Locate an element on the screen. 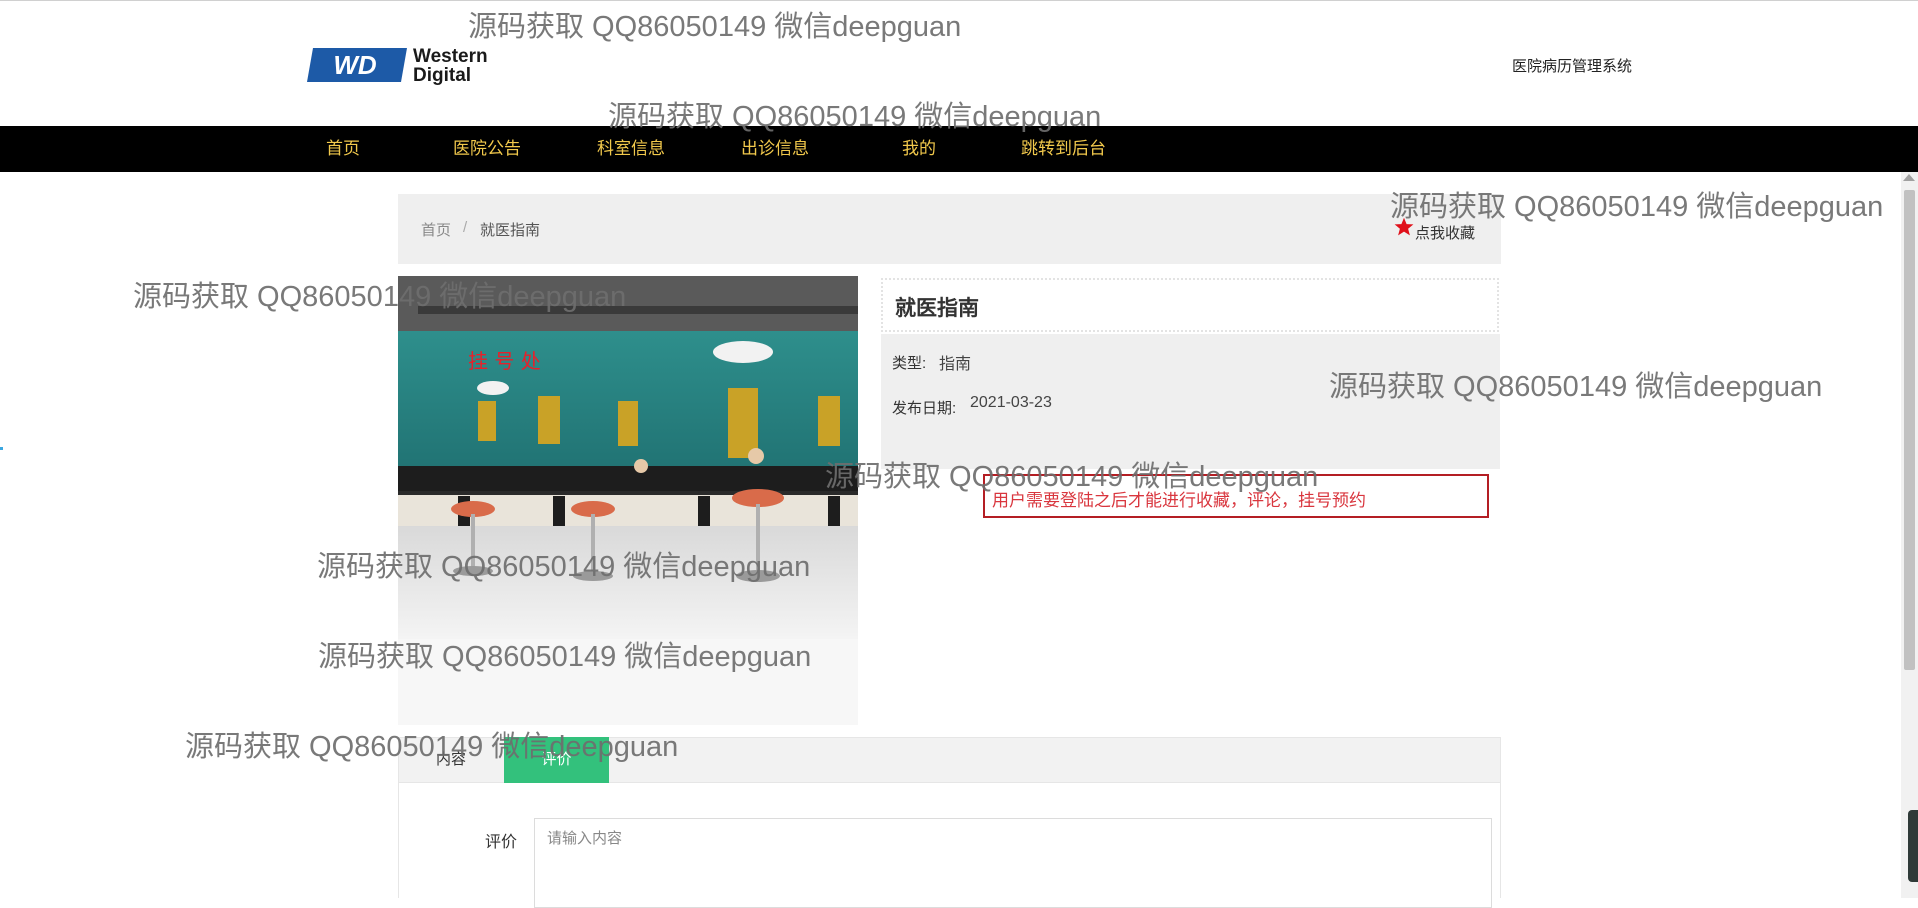 This screenshot has width=1918, height=908. type-value: 指南 is located at coordinates (955, 364).